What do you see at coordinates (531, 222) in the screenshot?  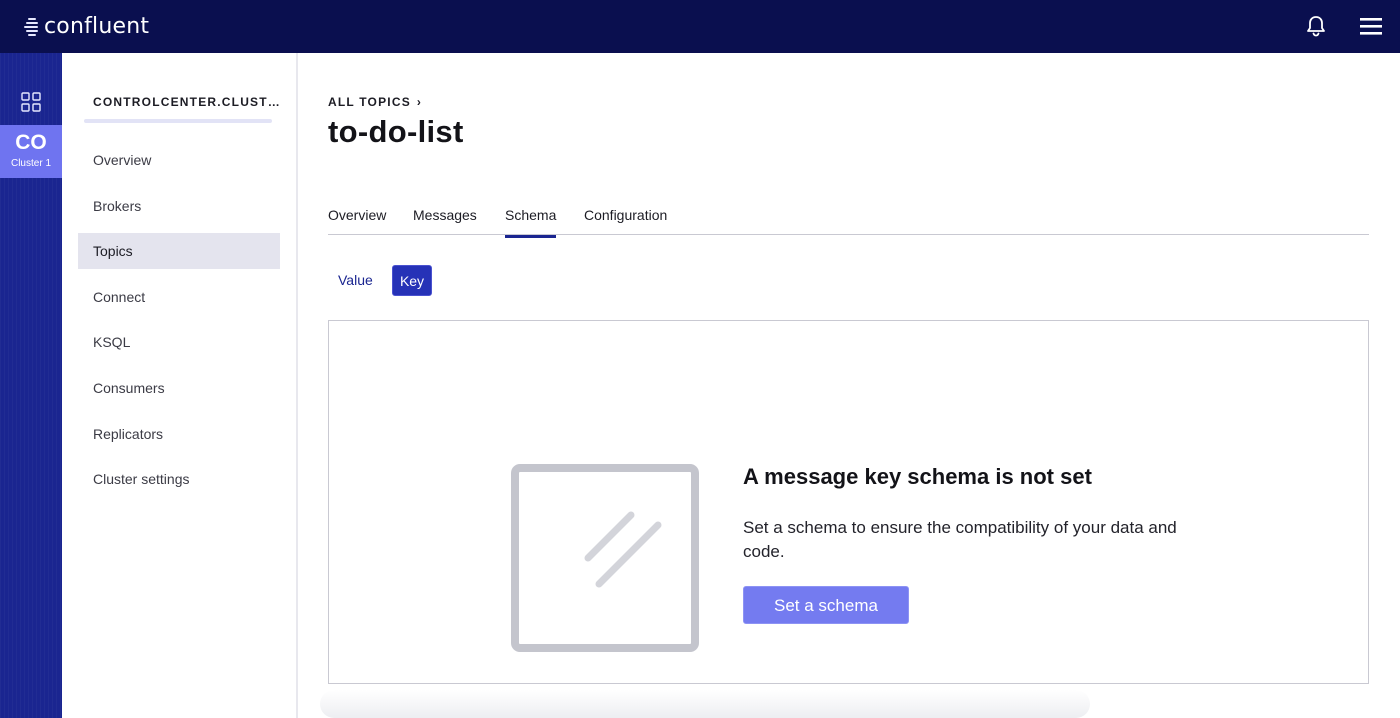 I see `tab-schema: Schema` at bounding box center [531, 222].